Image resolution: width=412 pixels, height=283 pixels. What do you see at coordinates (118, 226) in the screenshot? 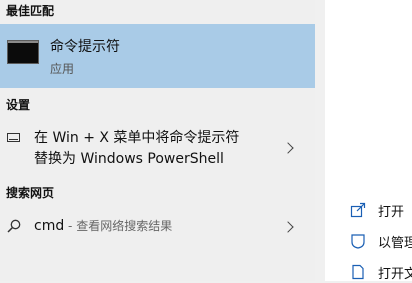
I see `web-search-hint: - 查看网络搜索结果` at bounding box center [118, 226].